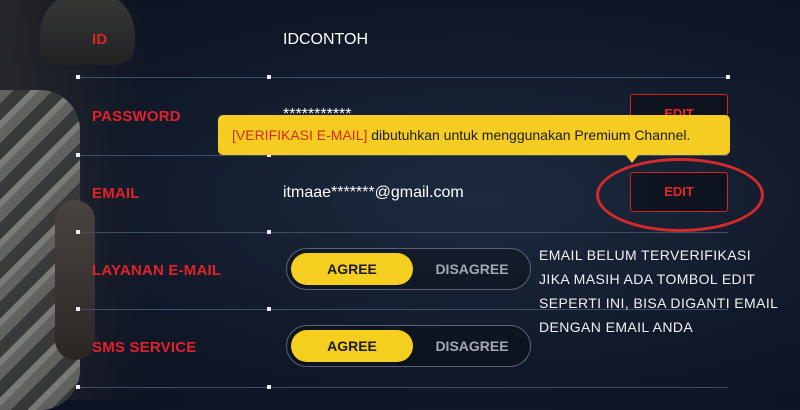 This screenshot has width=800, height=410. I want to click on tooltip-tag: [VERIFIKASI E-MAIL], so click(300, 135).